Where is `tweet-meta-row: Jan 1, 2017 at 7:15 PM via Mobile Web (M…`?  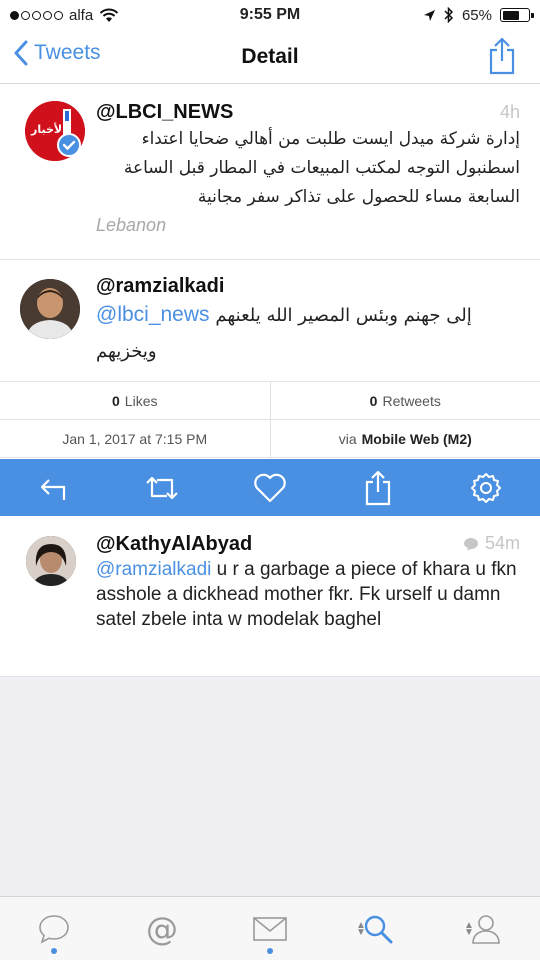 tweet-meta-row: Jan 1, 2017 at 7:15 PM via Mobile Web (M… is located at coordinates (270, 439).